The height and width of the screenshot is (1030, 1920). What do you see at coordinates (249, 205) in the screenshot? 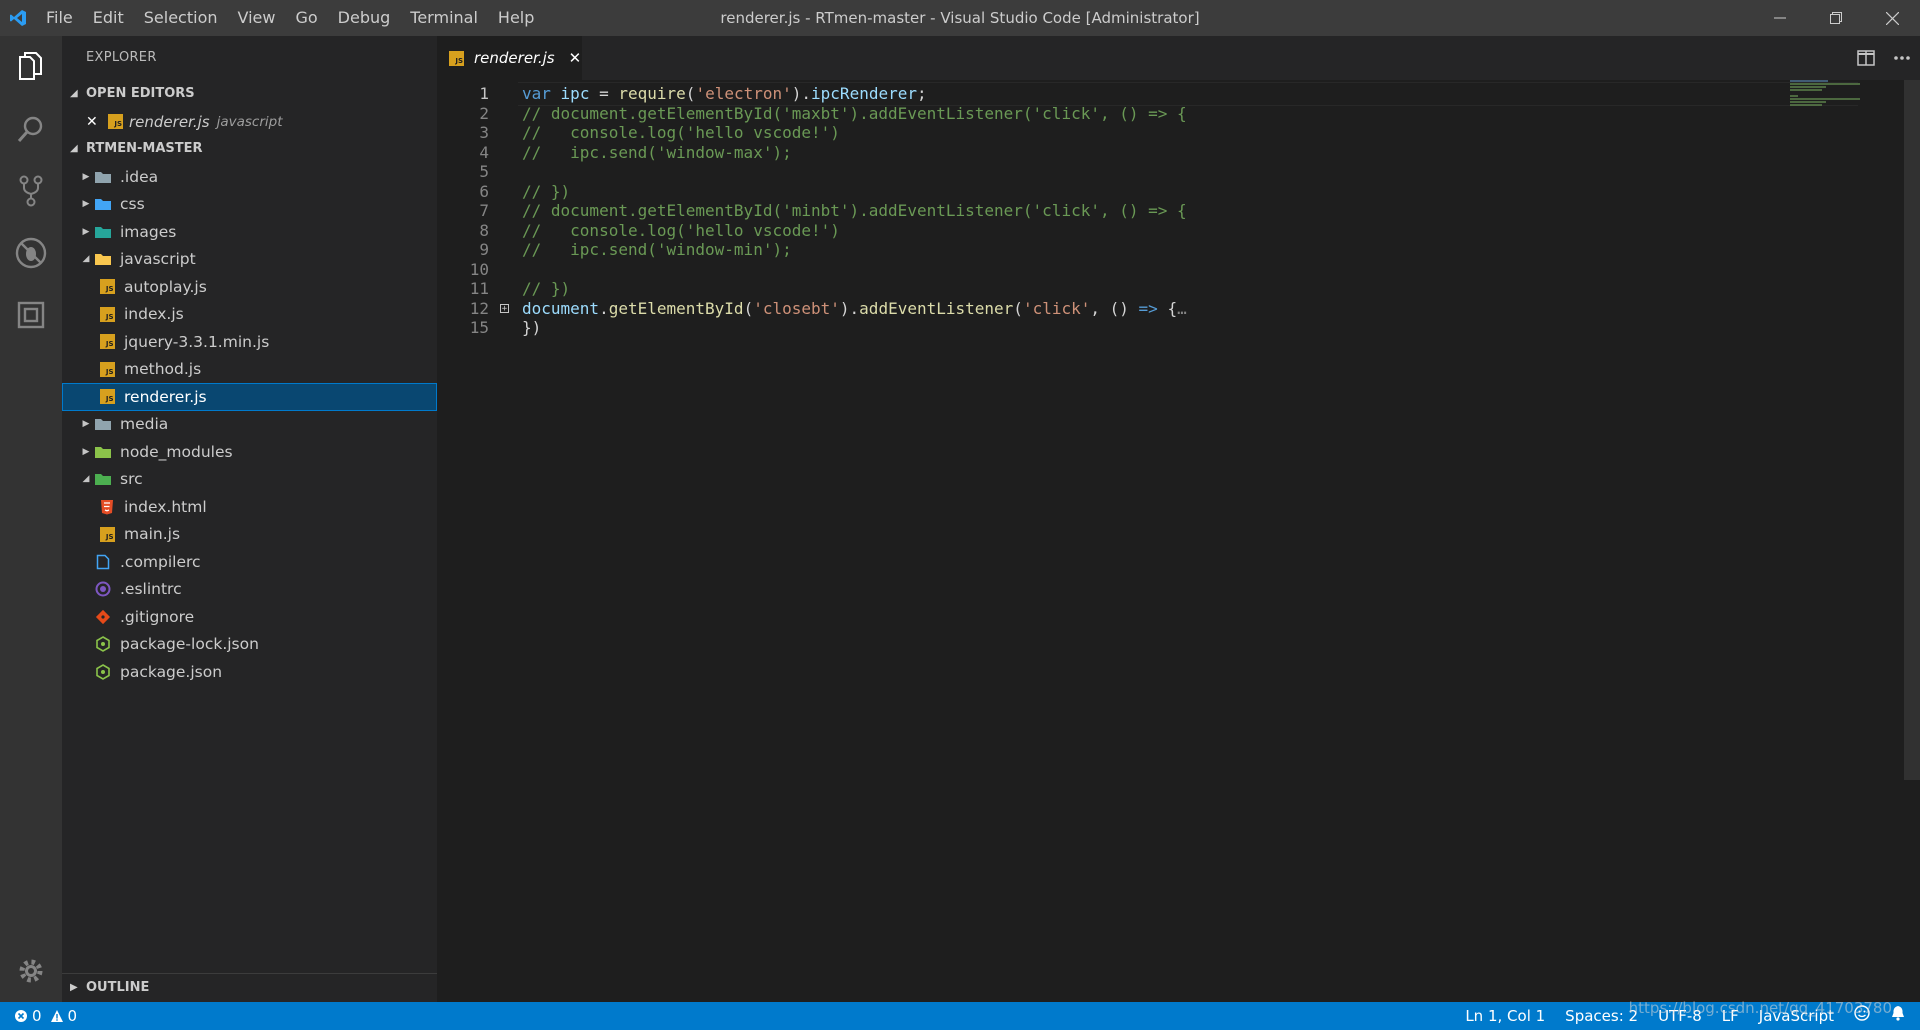
I see `tree-item: ▶ css` at bounding box center [249, 205].